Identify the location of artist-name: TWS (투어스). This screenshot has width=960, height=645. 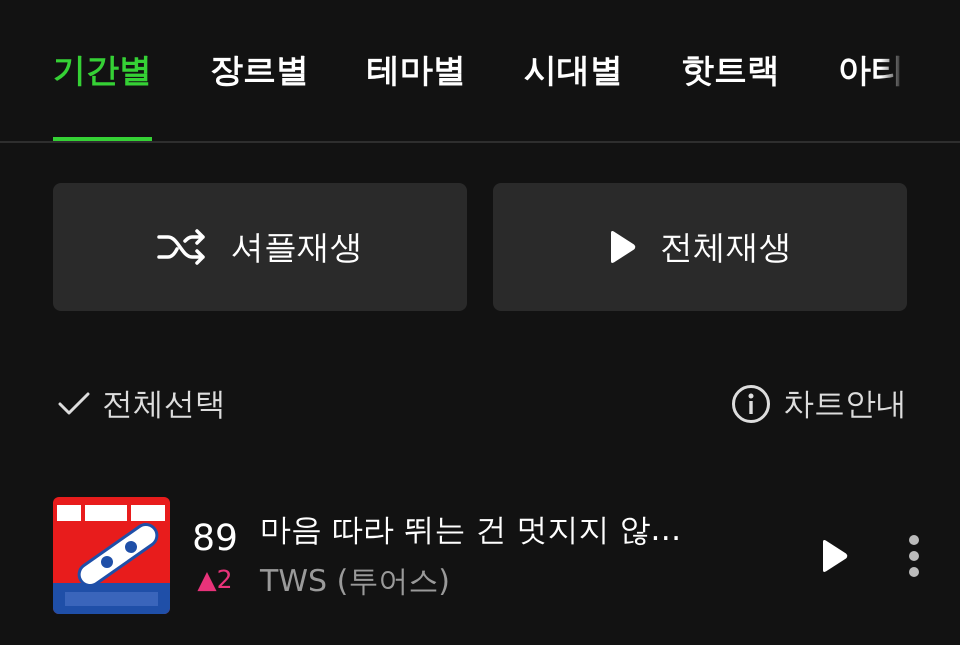
(355, 582).